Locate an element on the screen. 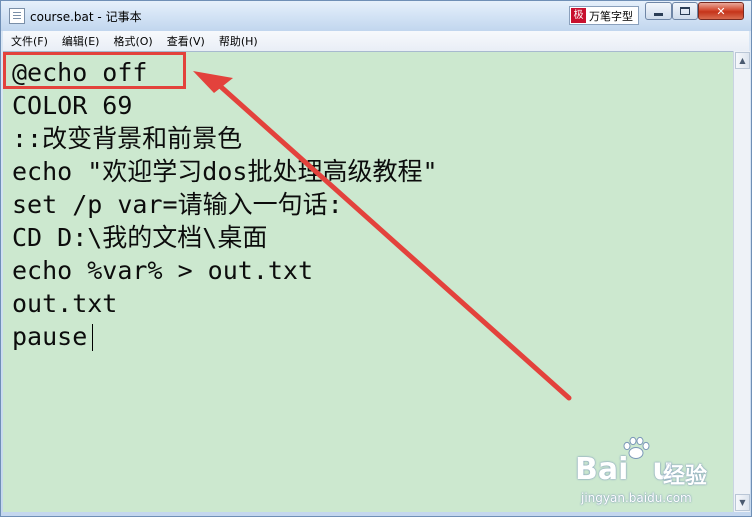  menu-format: 格式(O) is located at coordinates (132, 41).